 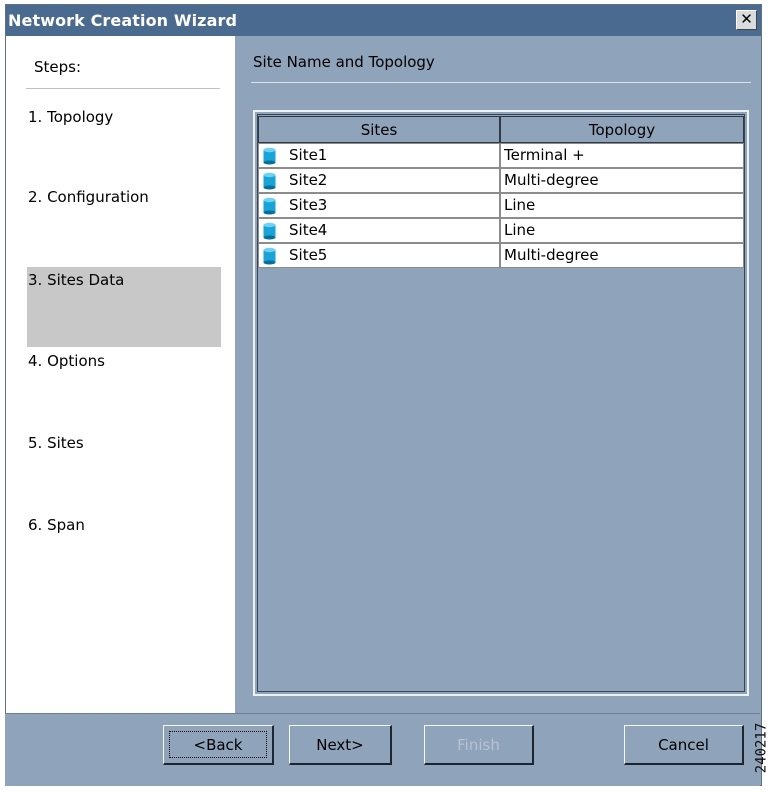 I want to click on site-cell: Site3, so click(x=379, y=205).